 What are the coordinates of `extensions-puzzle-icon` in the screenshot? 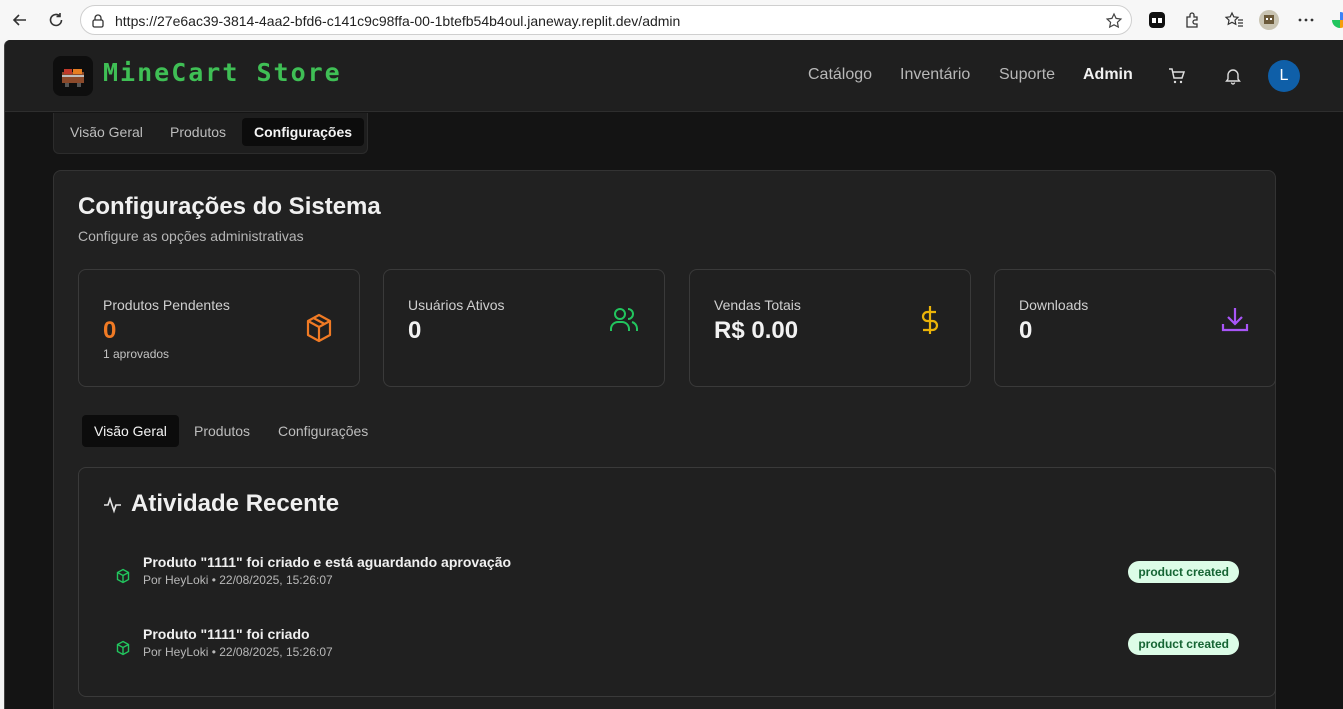 It's located at (1193, 20).